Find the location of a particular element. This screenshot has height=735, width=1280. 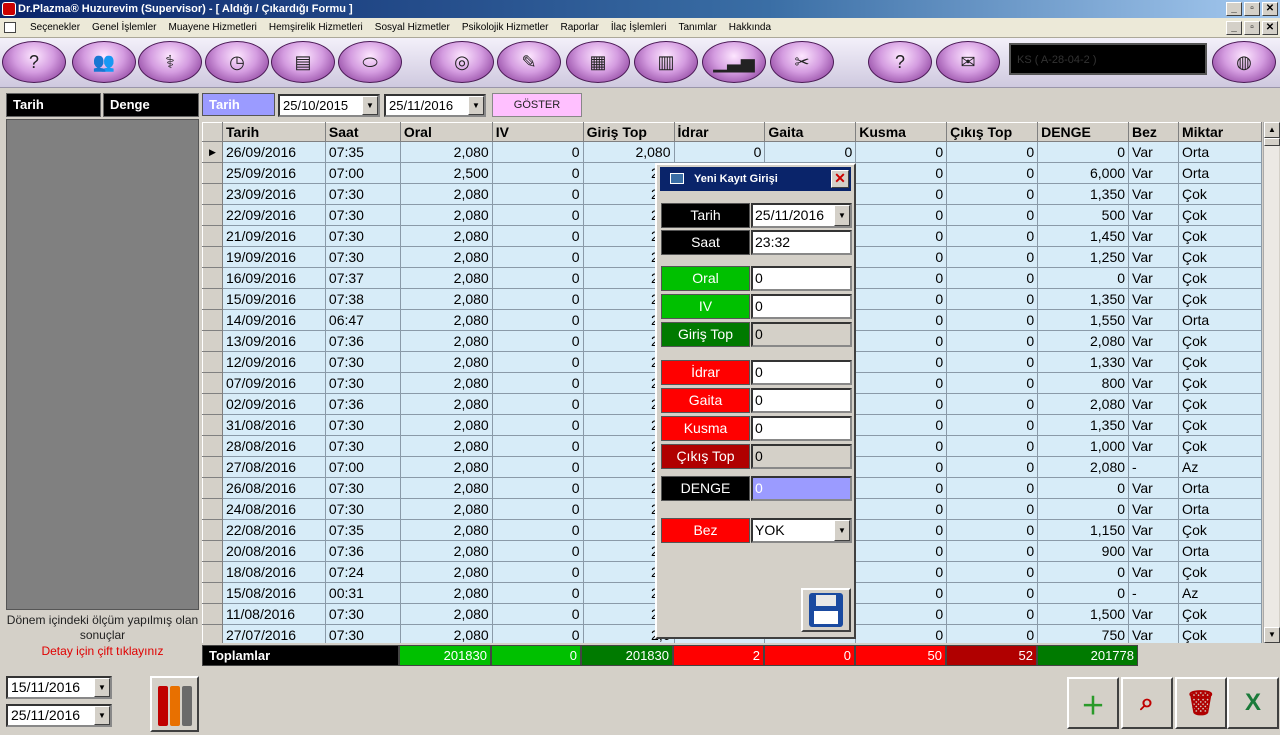

chart-button: ▁▃▅ is located at coordinates (734, 62).